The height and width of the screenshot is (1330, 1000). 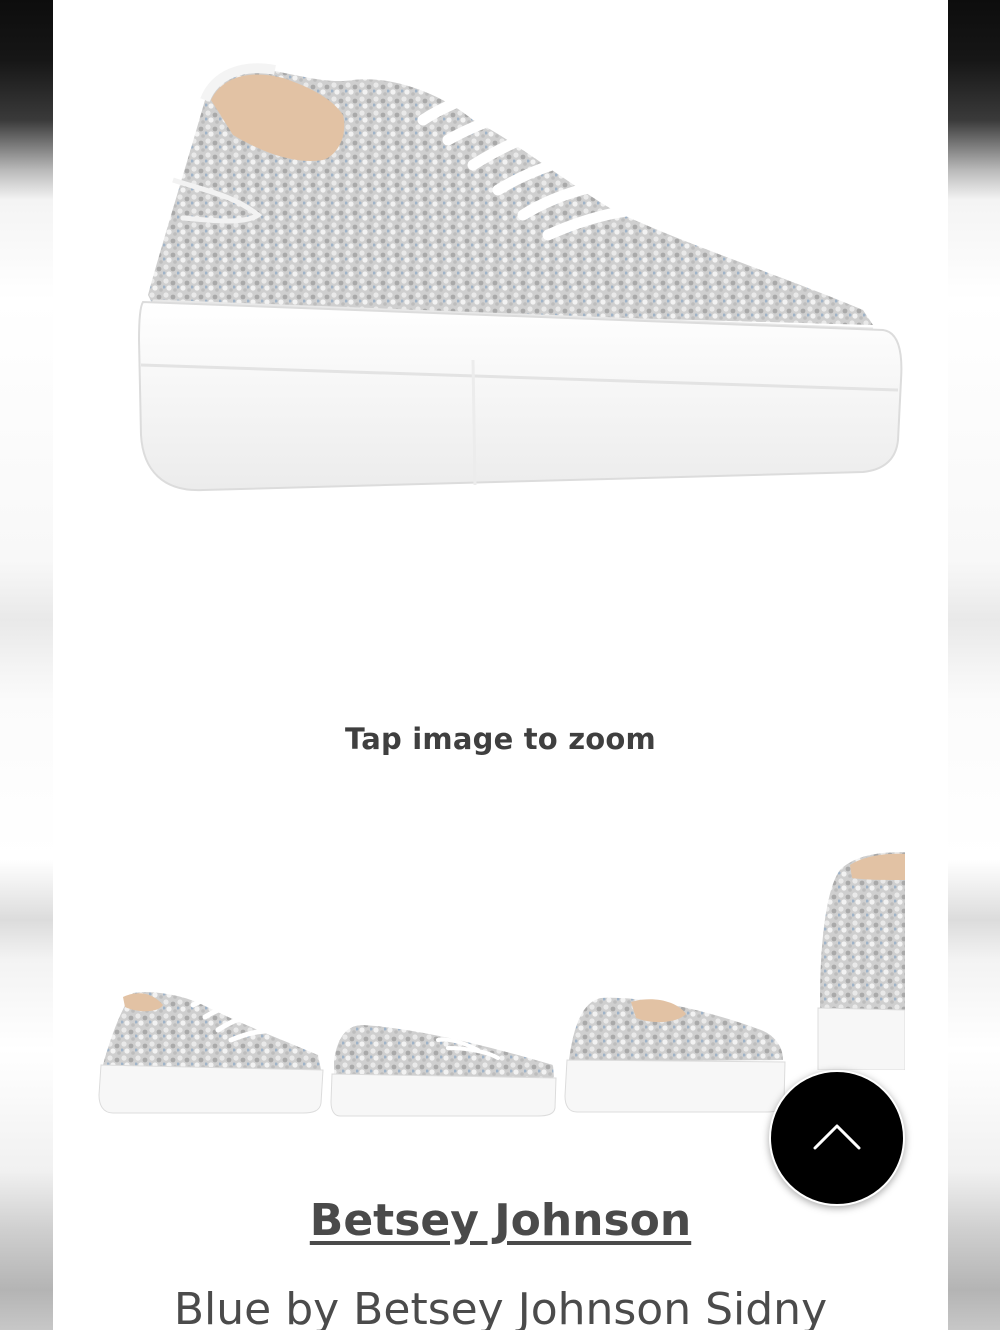 What do you see at coordinates (500, 1307) in the screenshot?
I see `product-title: Blue by Betsey Johnson Sidny` at bounding box center [500, 1307].